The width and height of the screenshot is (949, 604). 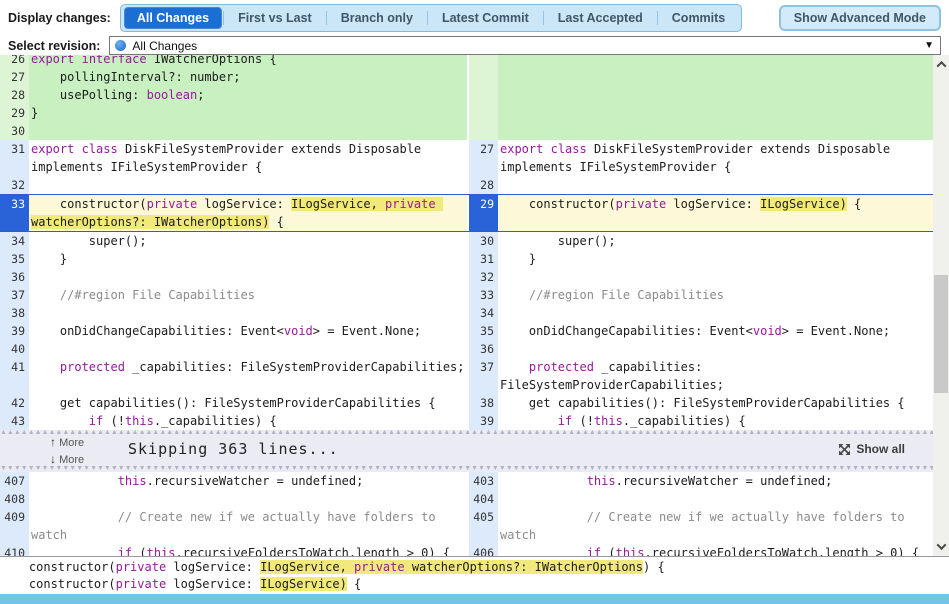 I want to click on line-number: 31, so click(x=14, y=158).